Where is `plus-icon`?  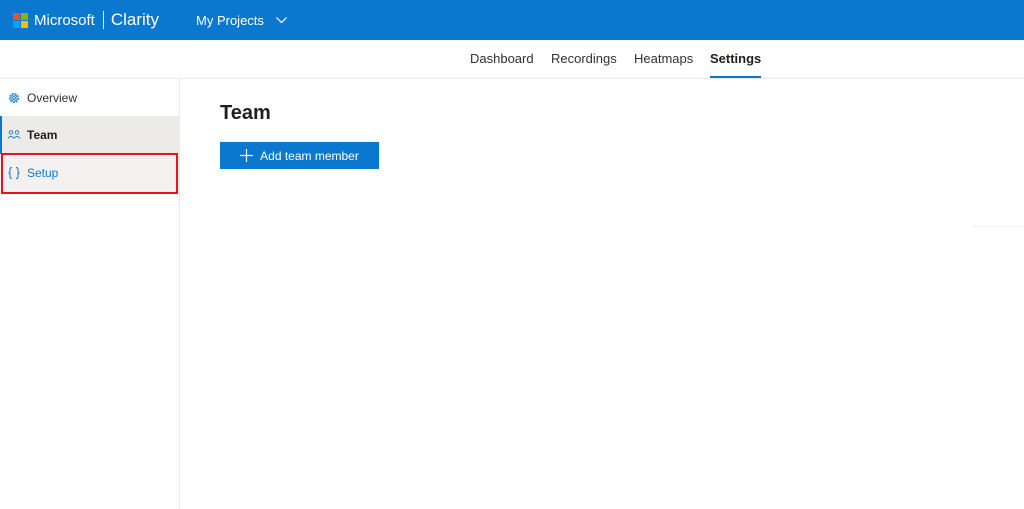 plus-icon is located at coordinates (247, 155).